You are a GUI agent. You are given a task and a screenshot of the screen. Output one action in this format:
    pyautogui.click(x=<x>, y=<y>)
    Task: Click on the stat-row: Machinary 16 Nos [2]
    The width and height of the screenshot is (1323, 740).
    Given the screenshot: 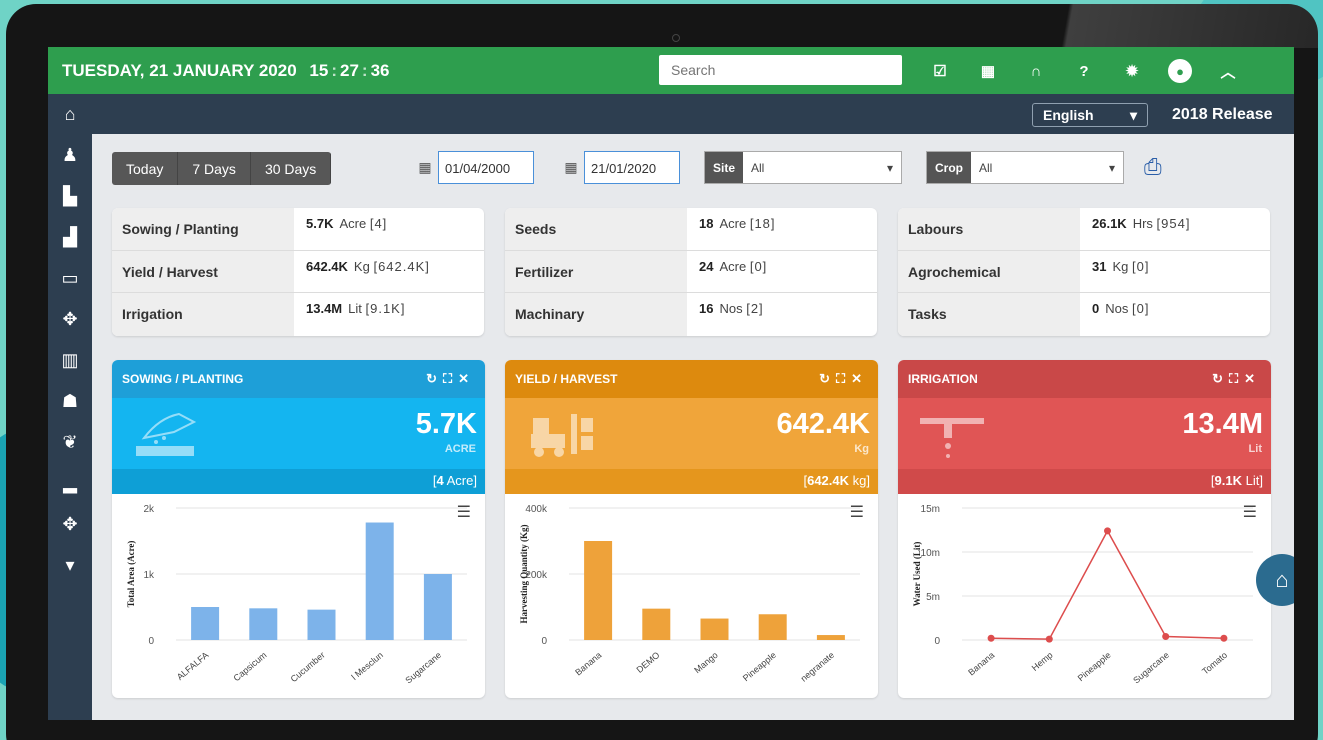 What is the action you would take?
    pyautogui.click(x=691, y=314)
    